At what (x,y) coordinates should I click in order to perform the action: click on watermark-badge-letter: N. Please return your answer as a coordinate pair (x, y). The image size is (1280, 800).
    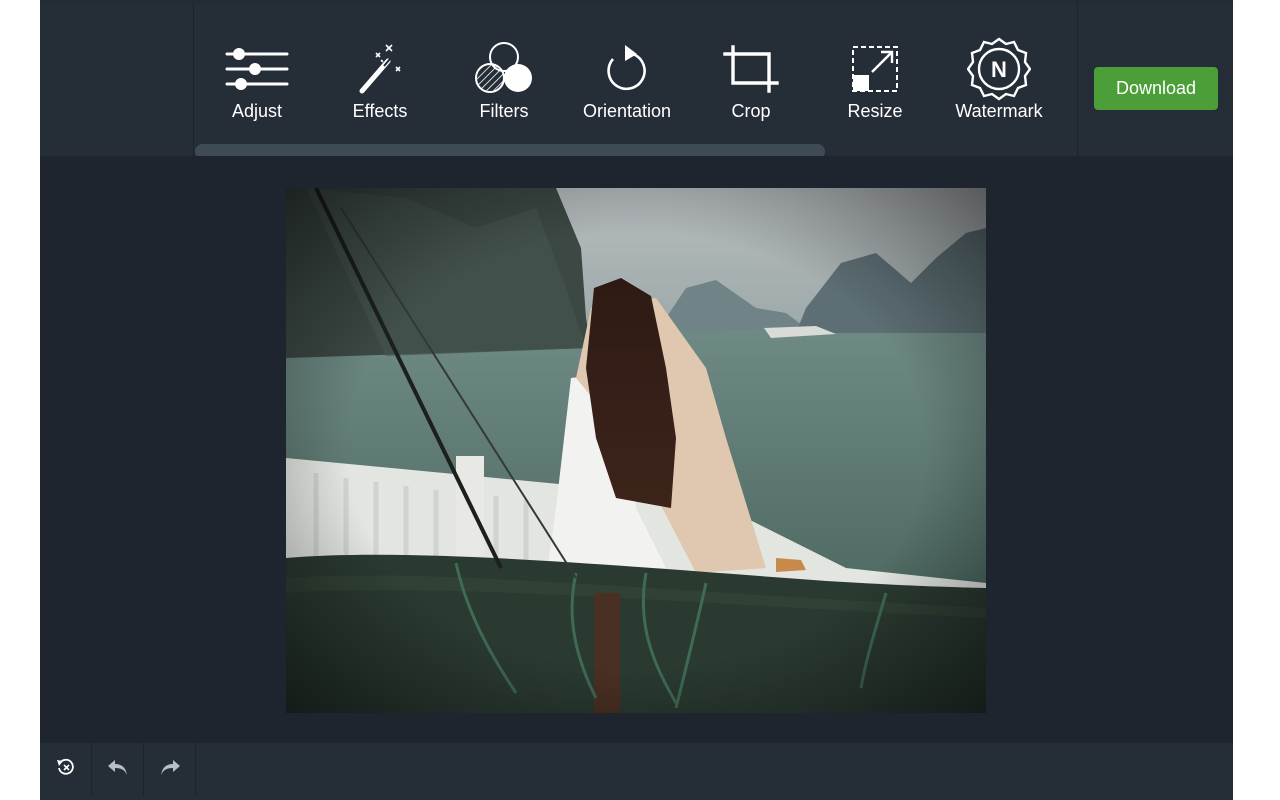
    Looking at the image, I should click on (999, 69).